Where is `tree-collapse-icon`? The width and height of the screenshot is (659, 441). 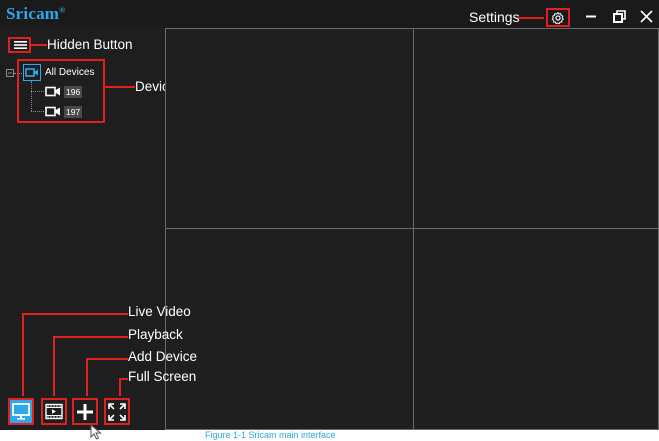 tree-collapse-icon is located at coordinates (10, 73).